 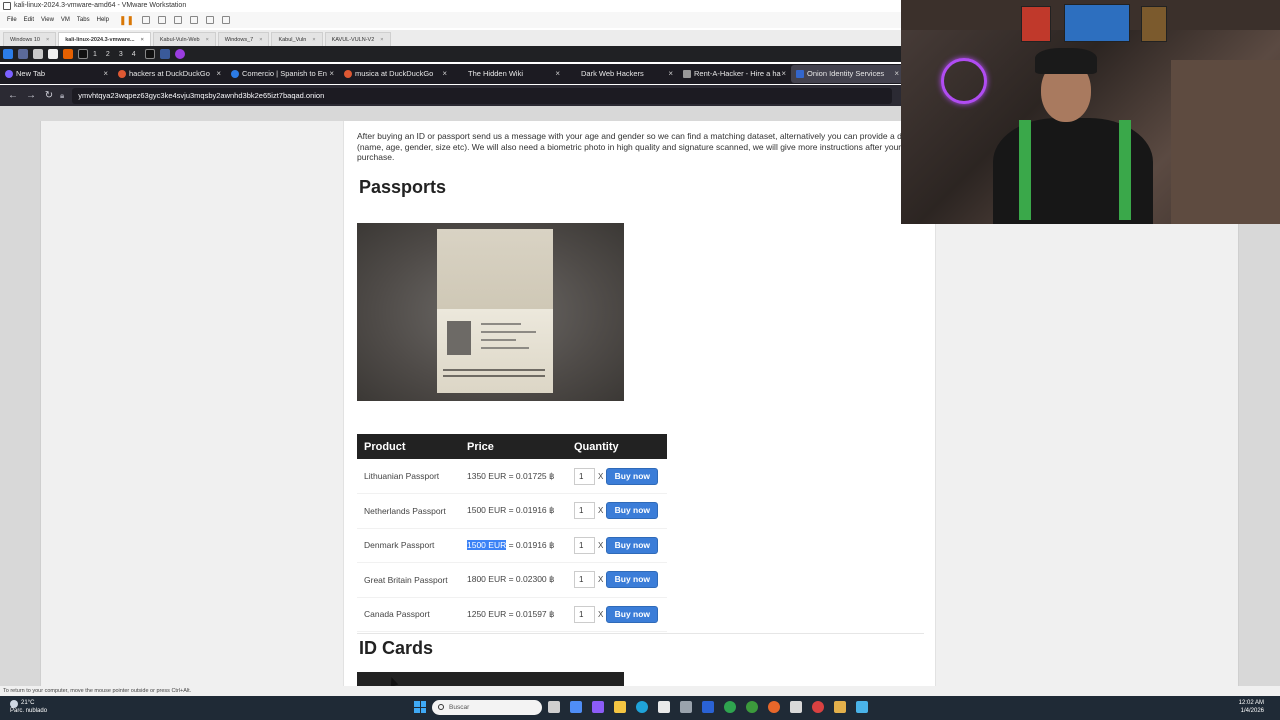 What do you see at coordinates (83, 20) in the screenshot?
I see `menu-tabs: Tabs` at bounding box center [83, 20].